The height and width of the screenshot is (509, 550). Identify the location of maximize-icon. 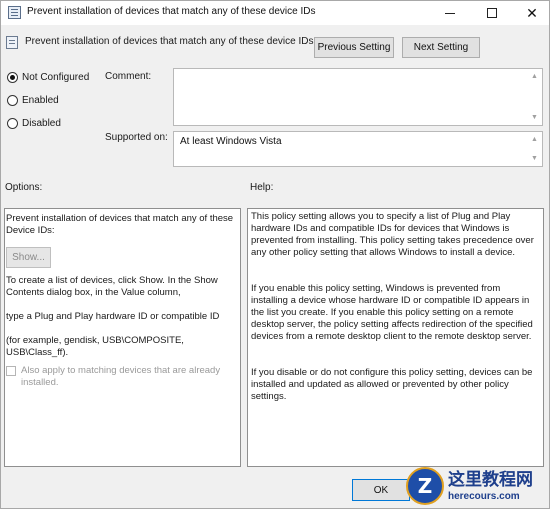
(492, 13).